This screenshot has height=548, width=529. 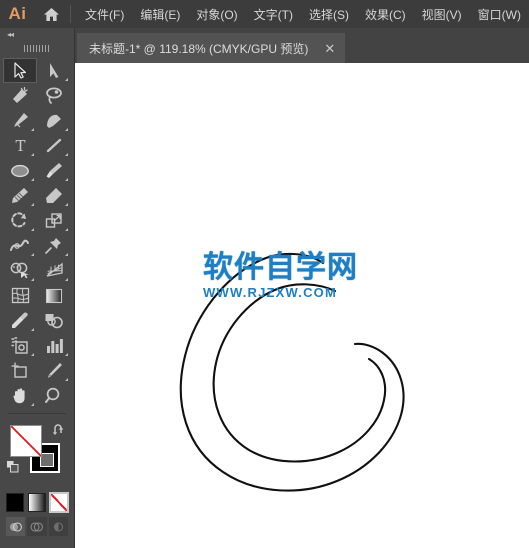 I want to click on document-tab: 未标题-1* @ 119.18% (CMYK/GPU 预览) ✕, so click(x=211, y=48).